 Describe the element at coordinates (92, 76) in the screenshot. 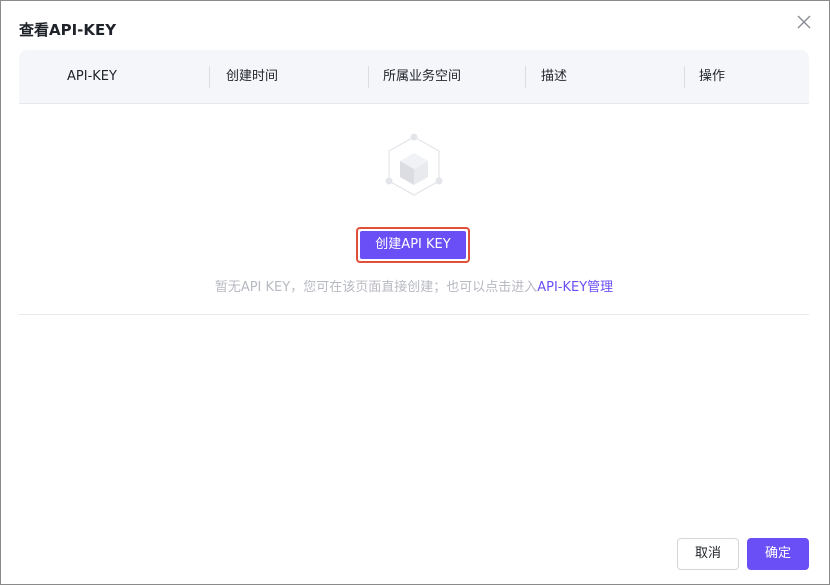

I see `column-header-api-key: API-KEY` at that location.